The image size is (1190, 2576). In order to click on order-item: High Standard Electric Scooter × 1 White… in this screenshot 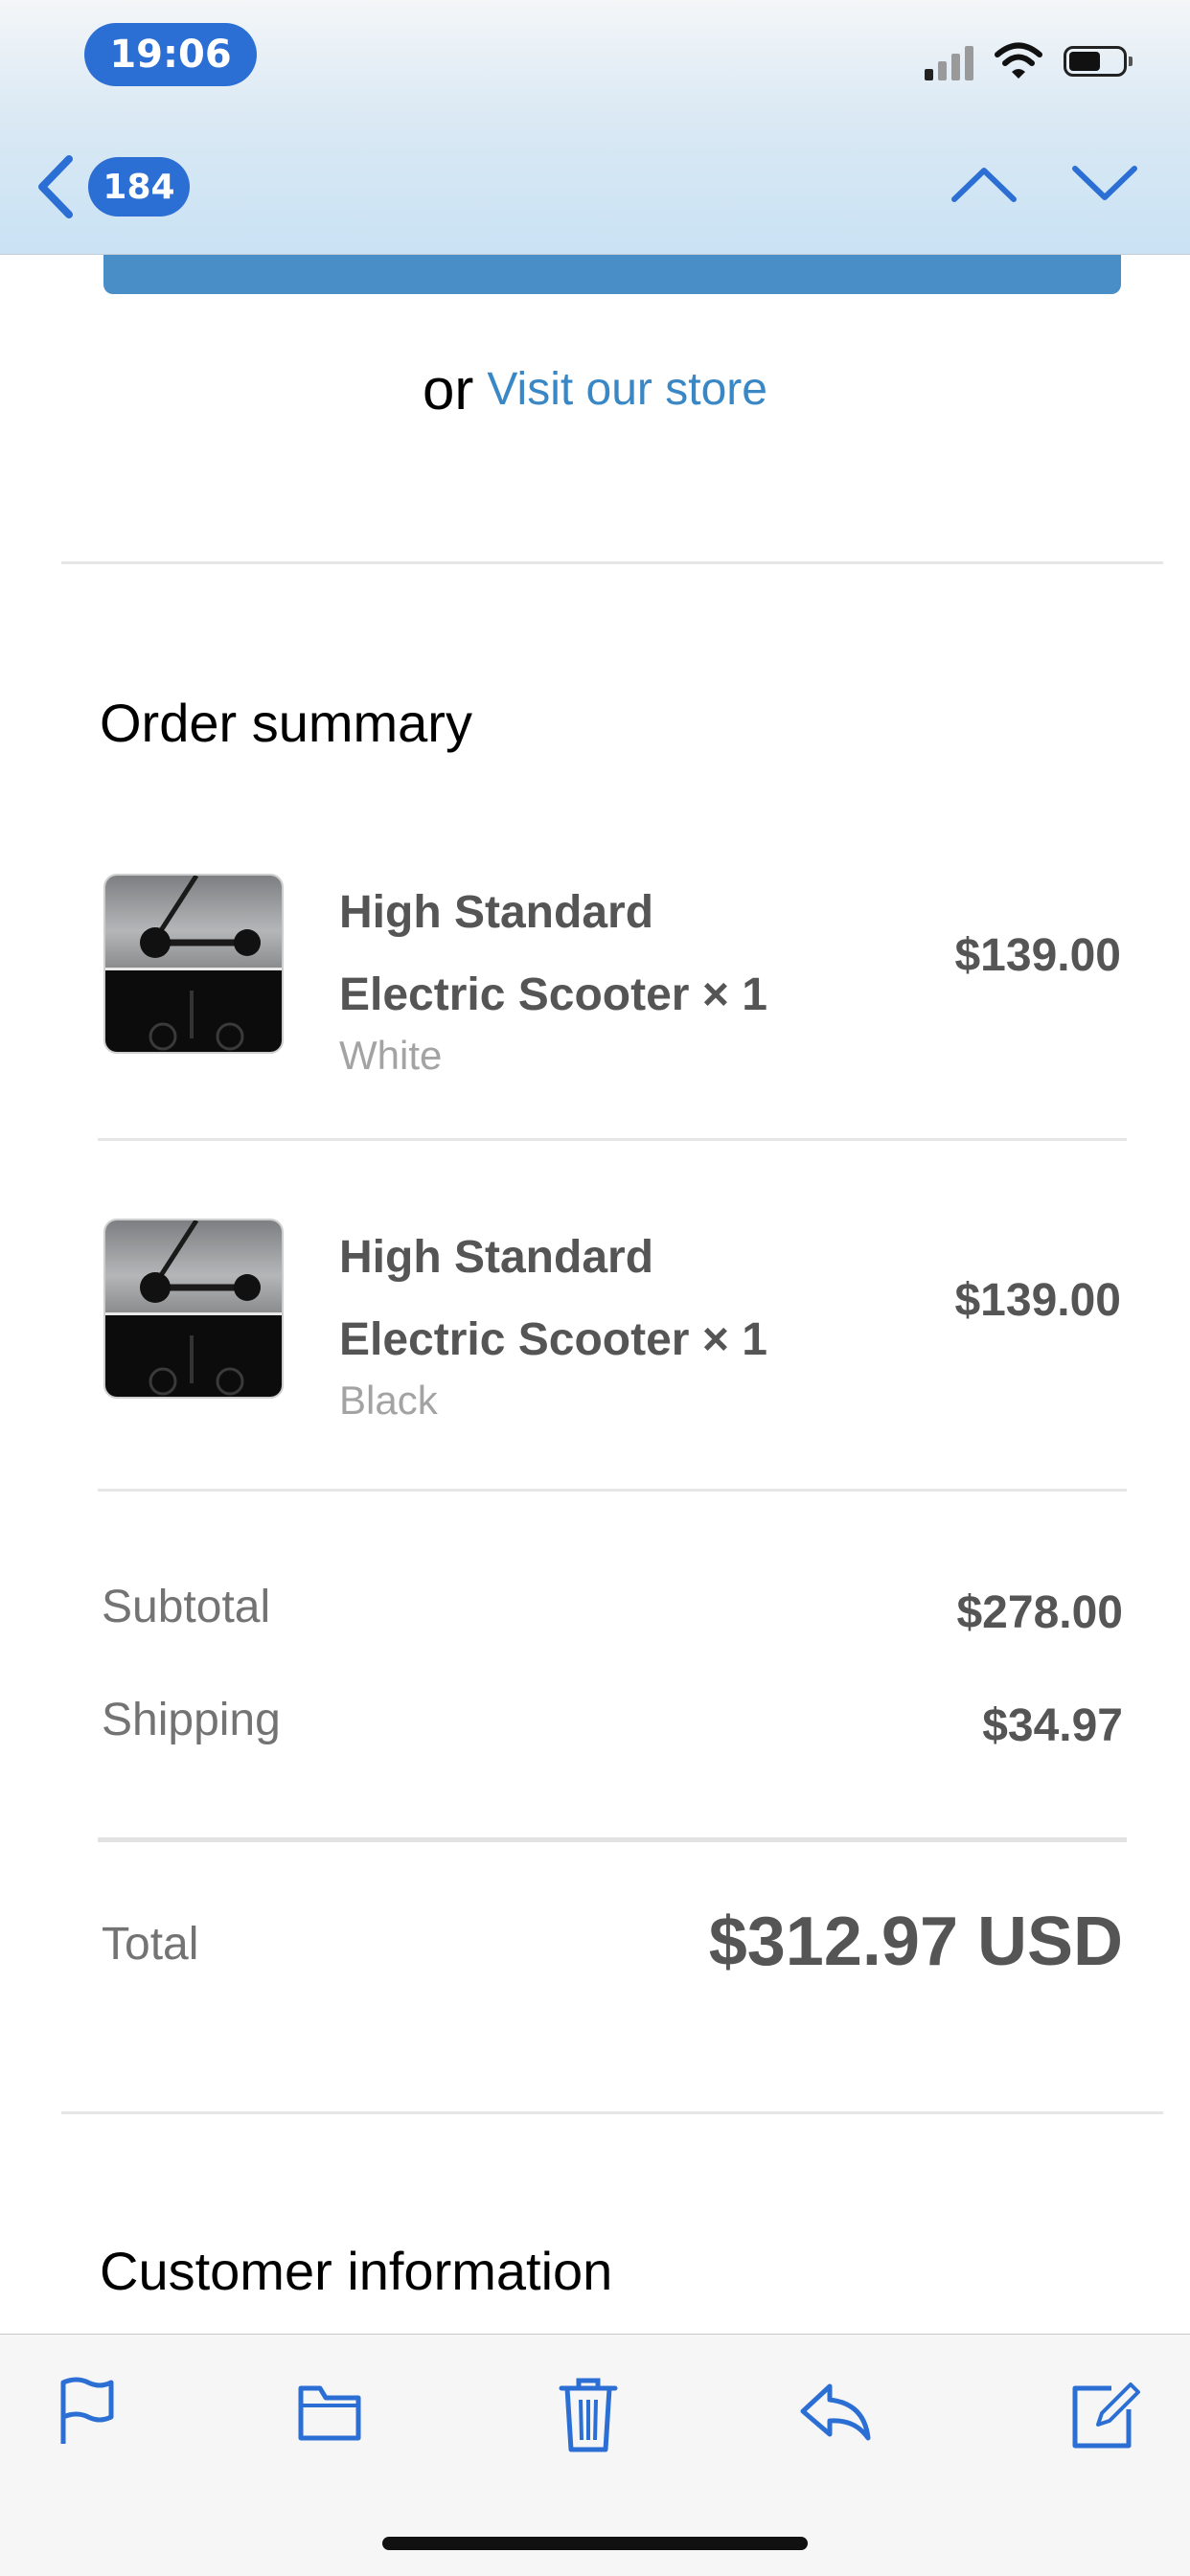, I will do `click(610, 975)`.